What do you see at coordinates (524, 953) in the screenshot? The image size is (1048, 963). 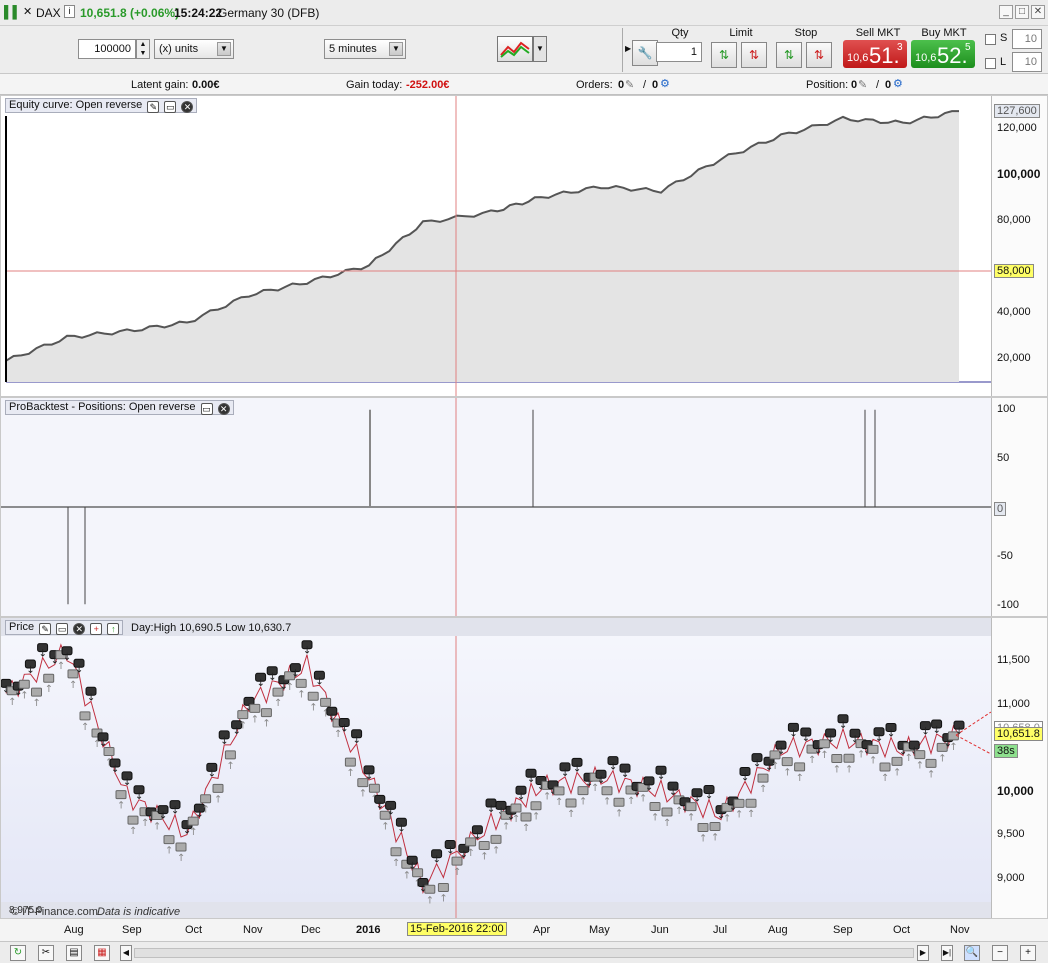 I see `horizontal-scrollbar` at bounding box center [524, 953].